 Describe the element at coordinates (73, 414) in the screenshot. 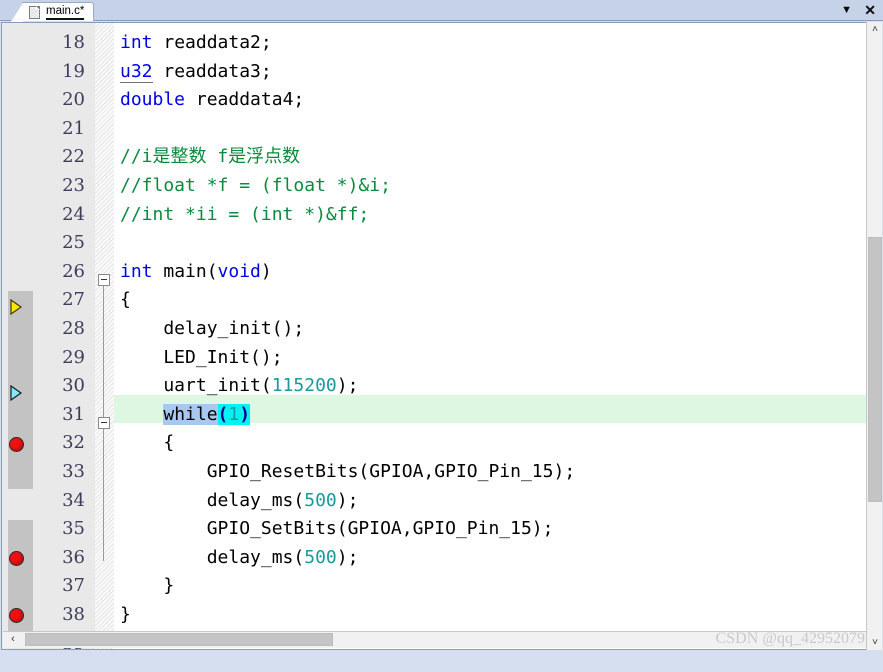

I see `line-number: 31` at that location.